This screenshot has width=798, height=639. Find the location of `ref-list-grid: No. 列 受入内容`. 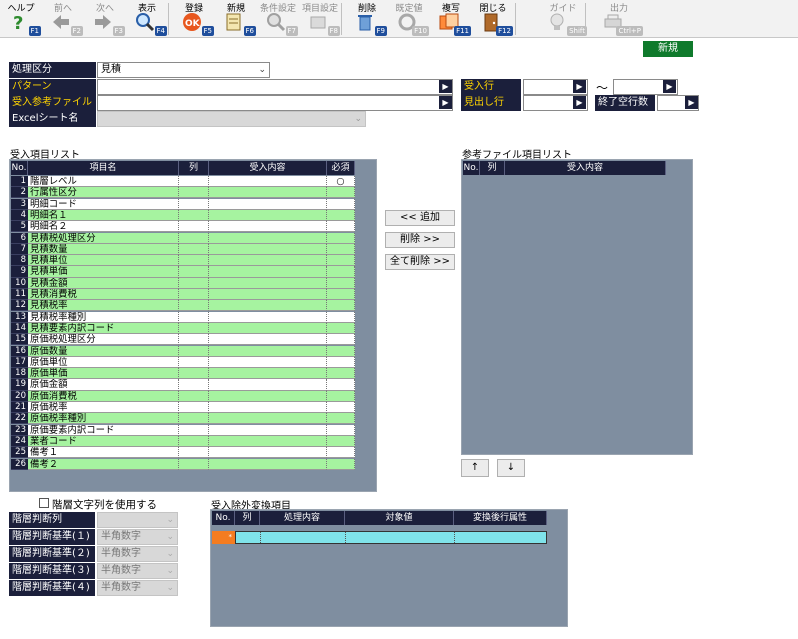

ref-list-grid: No. 列 受入内容 is located at coordinates (577, 307).